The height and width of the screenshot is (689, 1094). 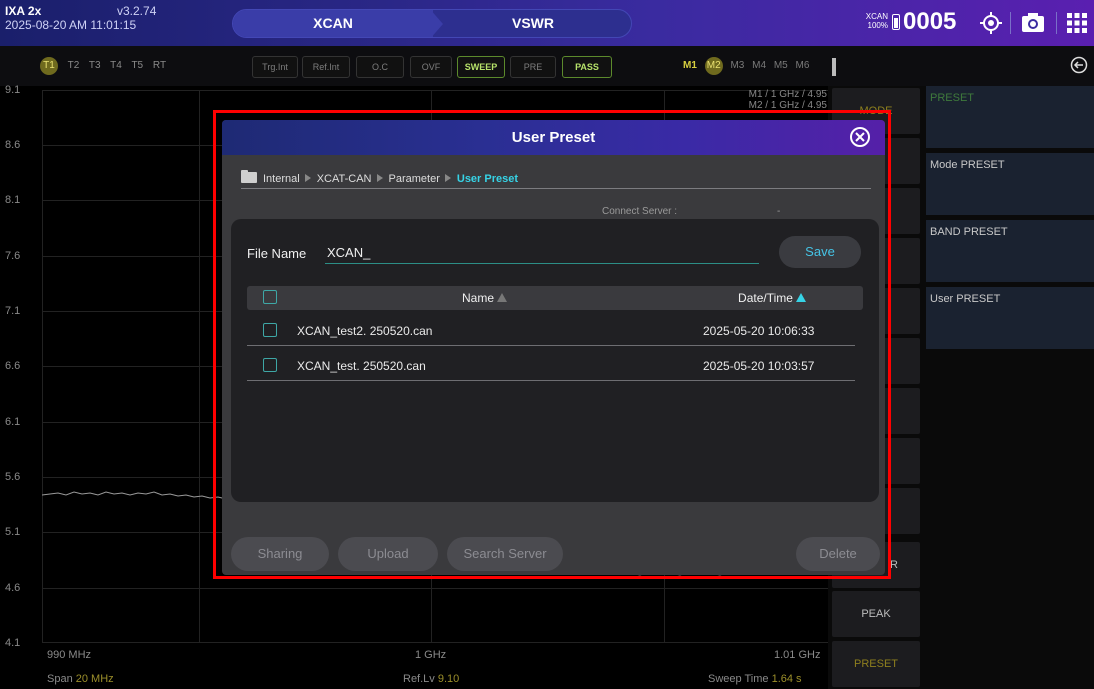 I want to click on firmware-version: v3.2.74, so click(x=137, y=11).